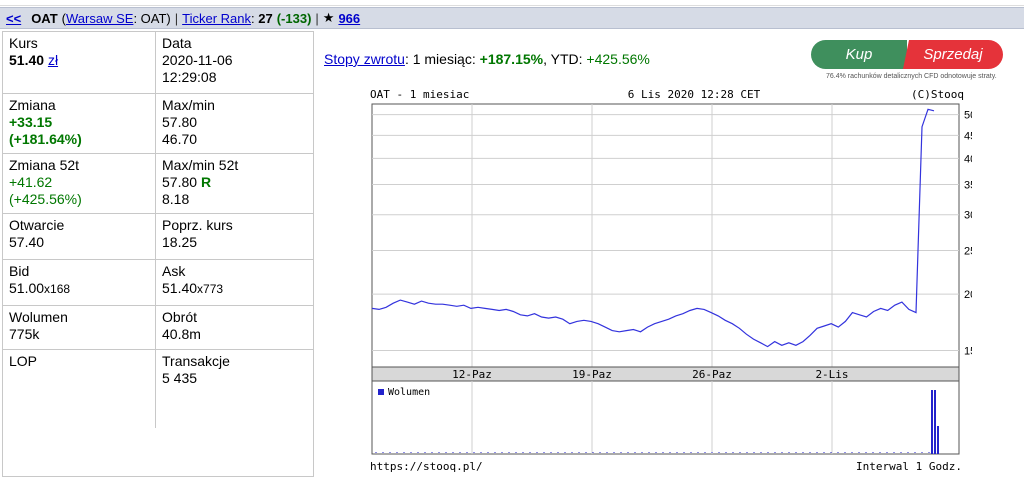 Image resolution: width=1024 pixels, height=477 pixels. Describe the element at coordinates (512, 3) in the screenshot. I see `top-strip` at that location.